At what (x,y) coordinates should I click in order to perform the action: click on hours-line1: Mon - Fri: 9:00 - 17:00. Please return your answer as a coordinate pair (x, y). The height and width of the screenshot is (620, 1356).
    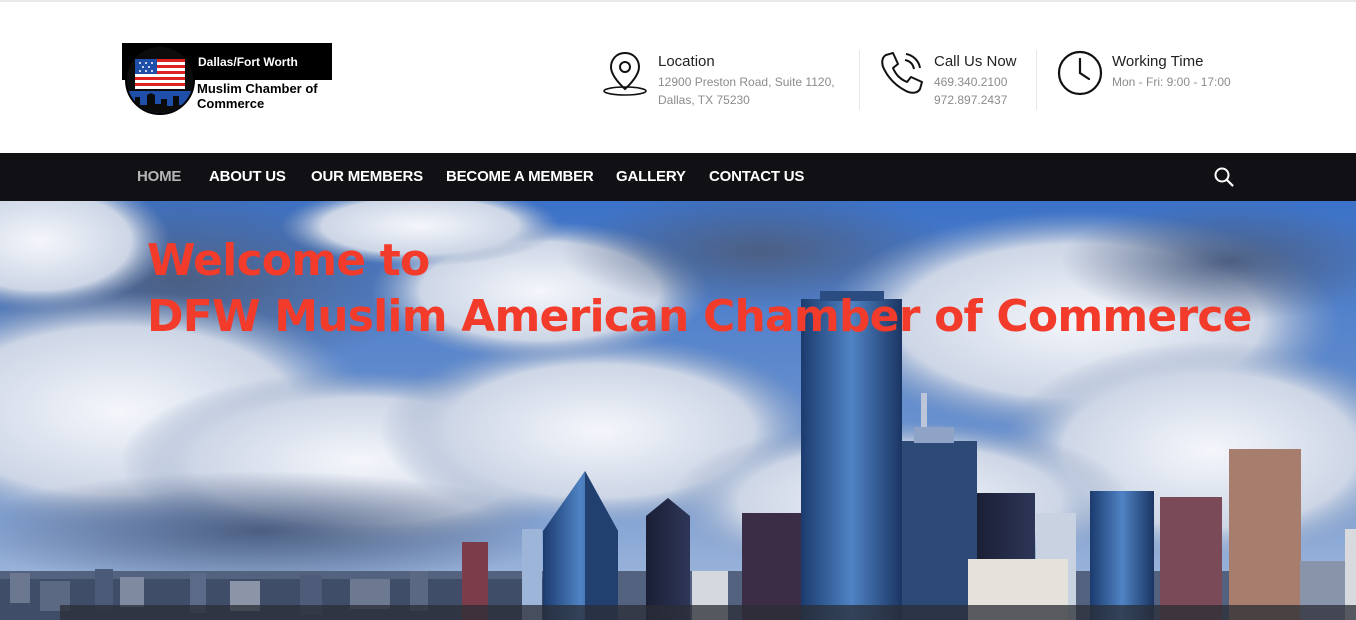
    Looking at the image, I should click on (1171, 82).